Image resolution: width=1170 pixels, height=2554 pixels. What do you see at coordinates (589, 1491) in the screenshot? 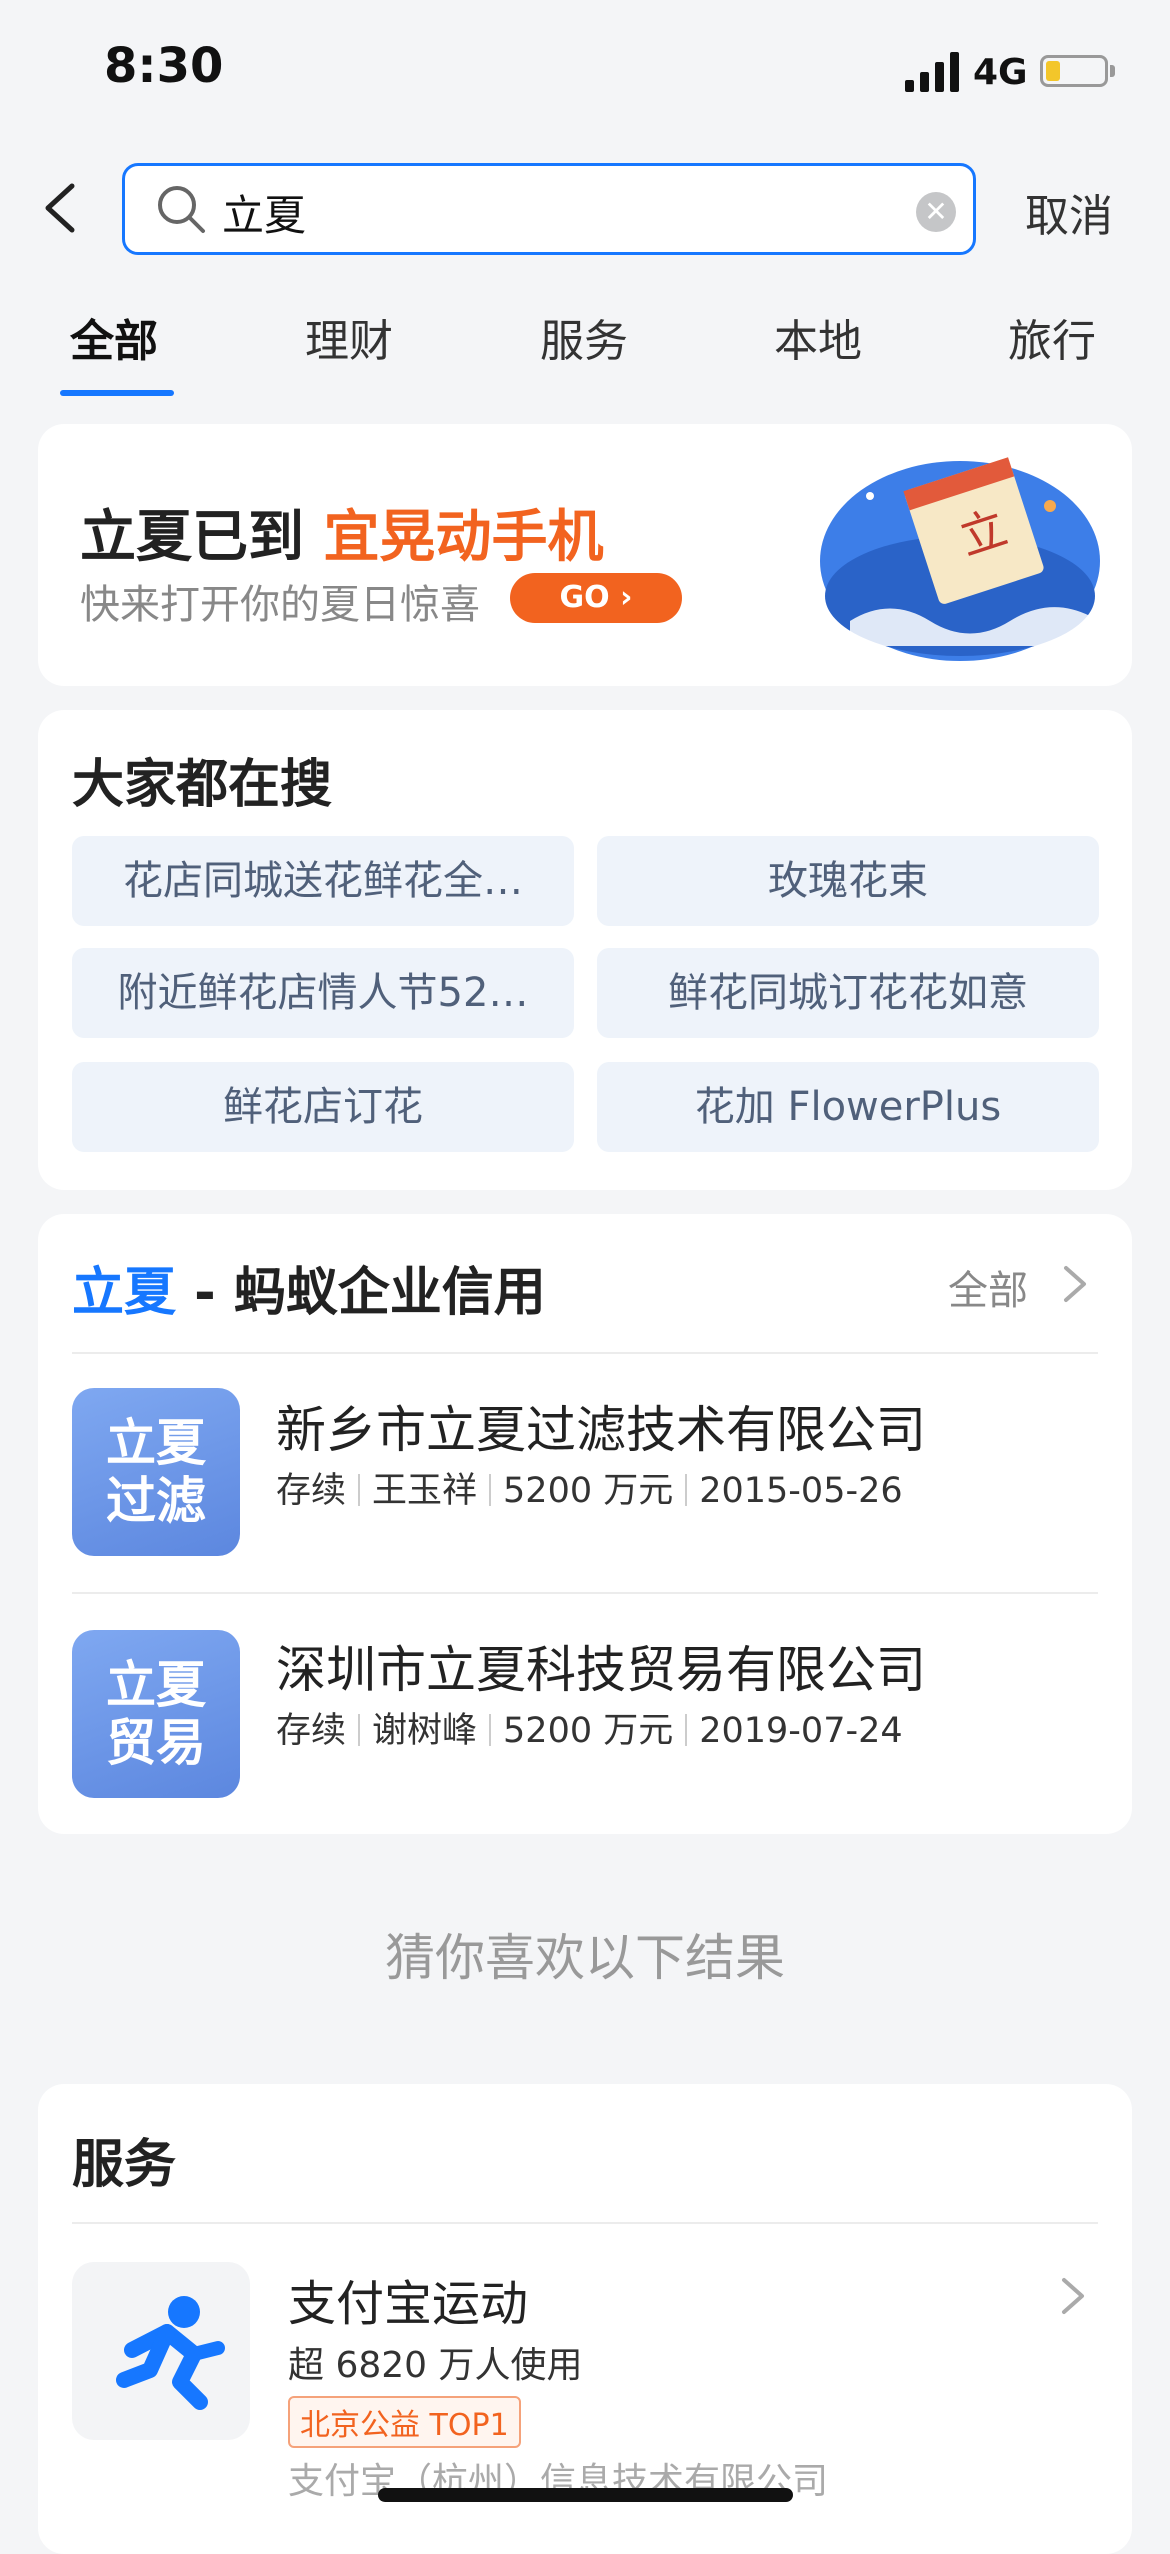
I see `company-meta: 存续 王玉祥 5200 万元 2015-05-26` at bounding box center [589, 1491].